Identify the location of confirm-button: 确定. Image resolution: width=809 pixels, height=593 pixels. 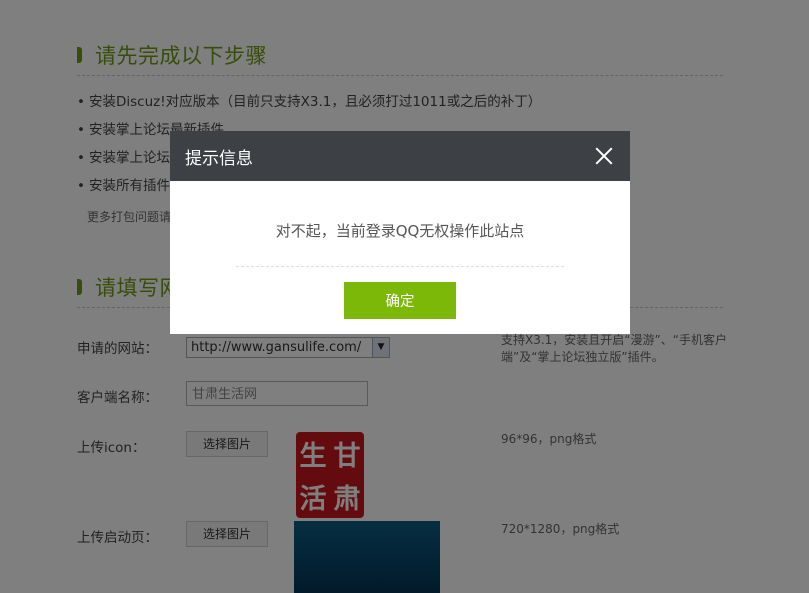
(400, 300).